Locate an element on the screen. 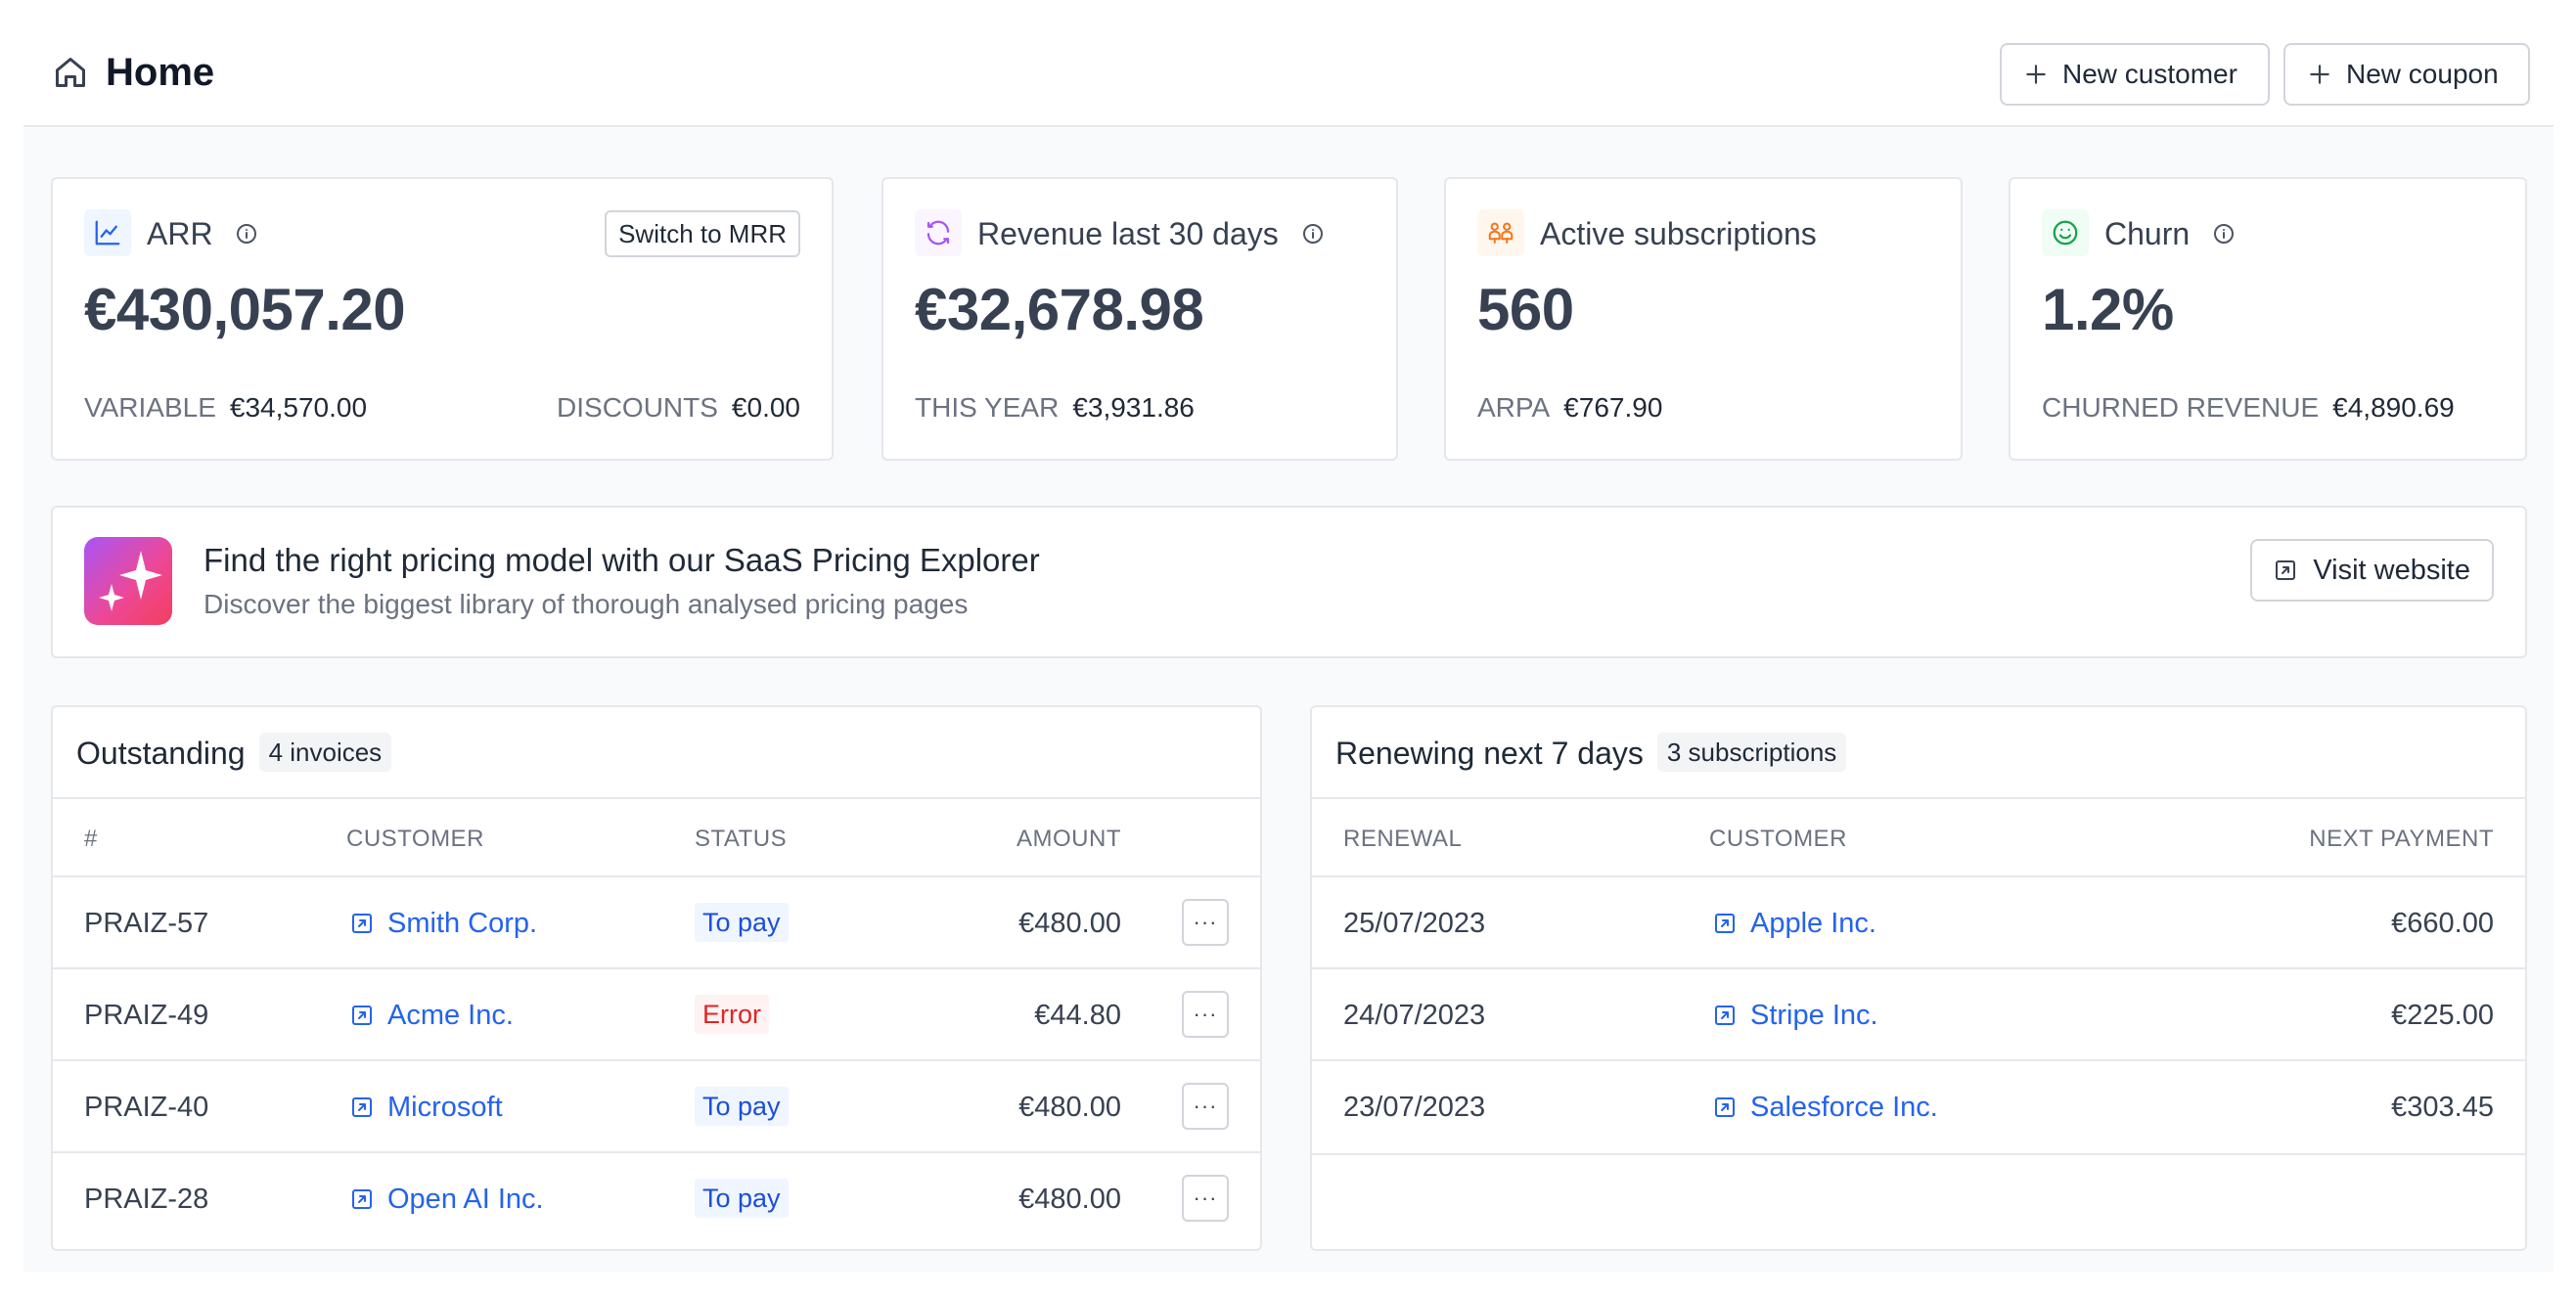 The image size is (2576, 1297). customer-link: Open AI Inc. is located at coordinates (447, 1199).